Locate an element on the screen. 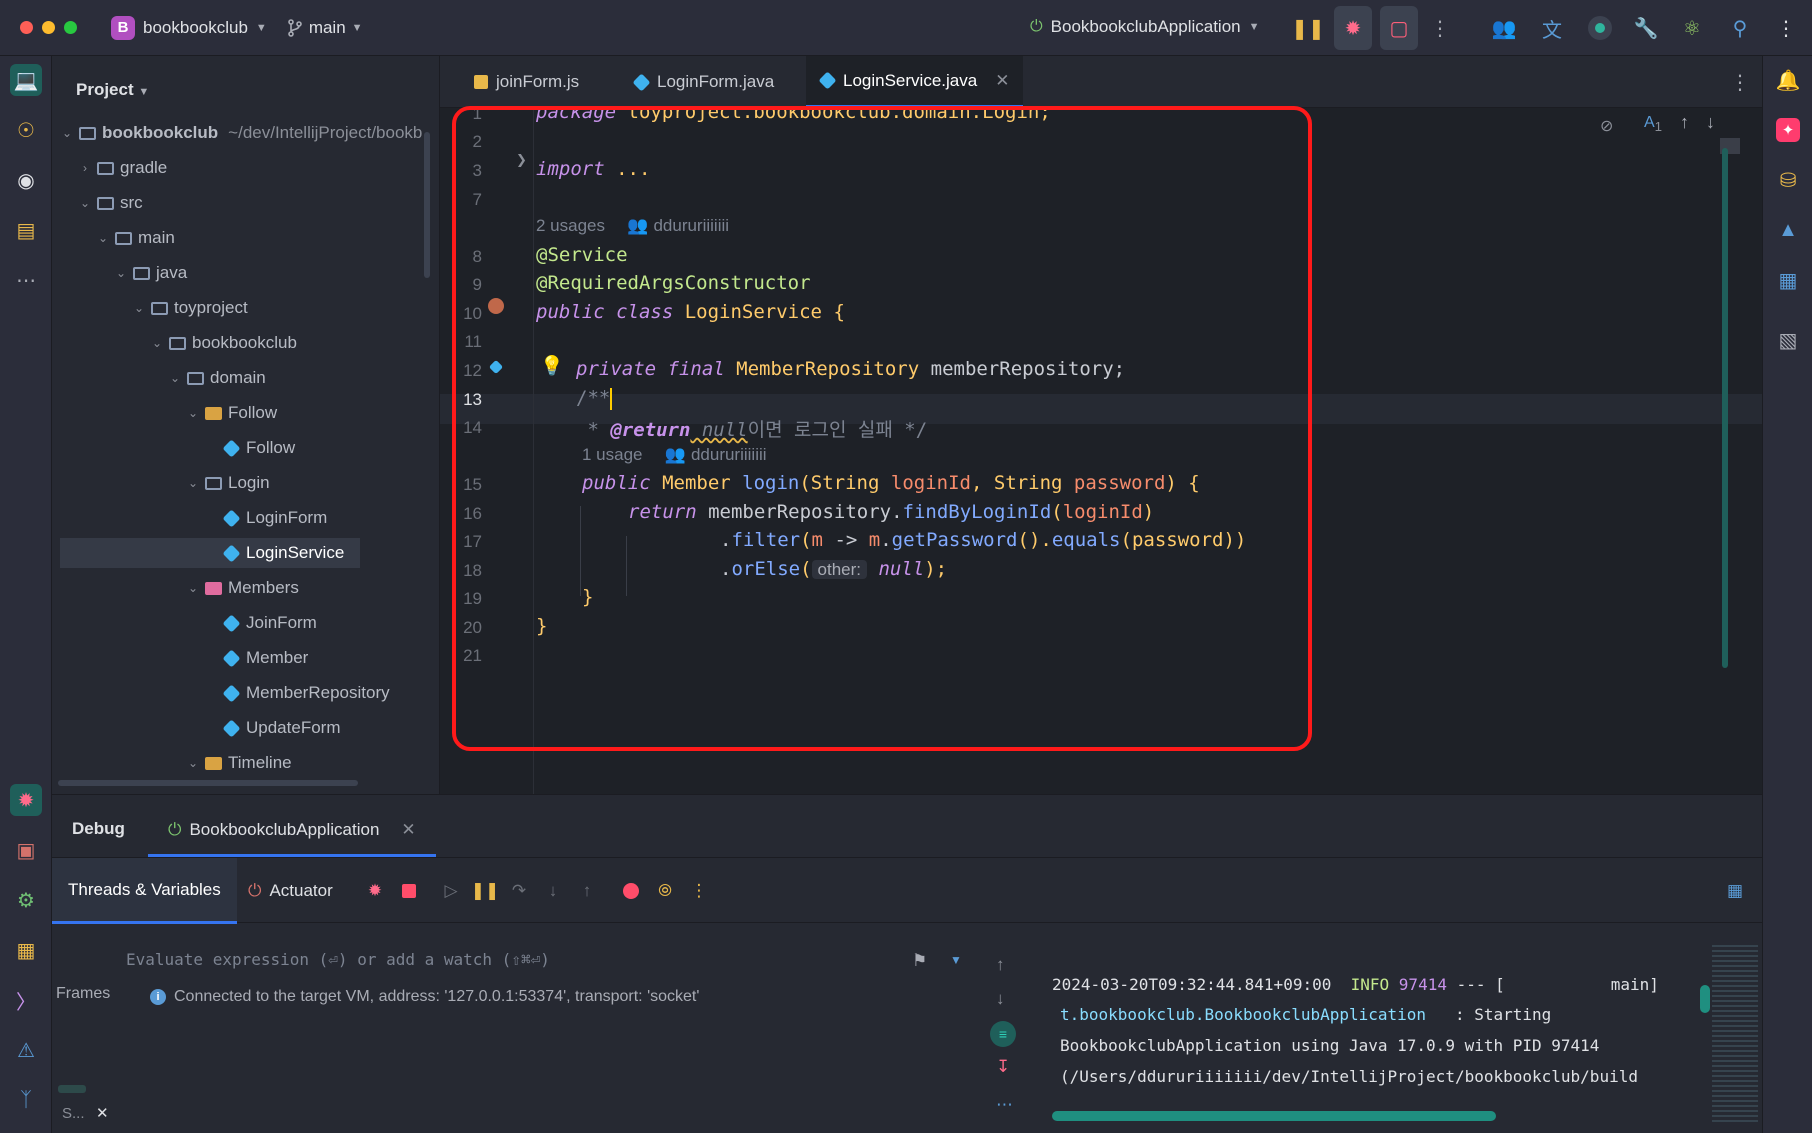 This screenshot has width=1812, height=1133. scroll-down-arrow-icon: ↓ is located at coordinates (1000, 999).